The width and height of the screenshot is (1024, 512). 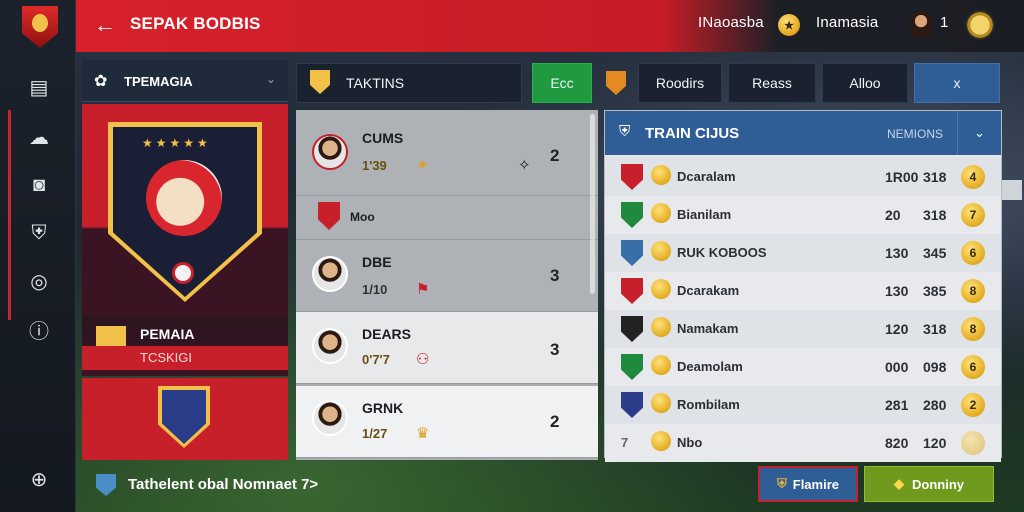 What do you see at coordinates (38, 256) in the screenshot?
I see `sidebar: ▤ ☁ ◙ ⛨ ◎ ⓘ ⊕` at bounding box center [38, 256].